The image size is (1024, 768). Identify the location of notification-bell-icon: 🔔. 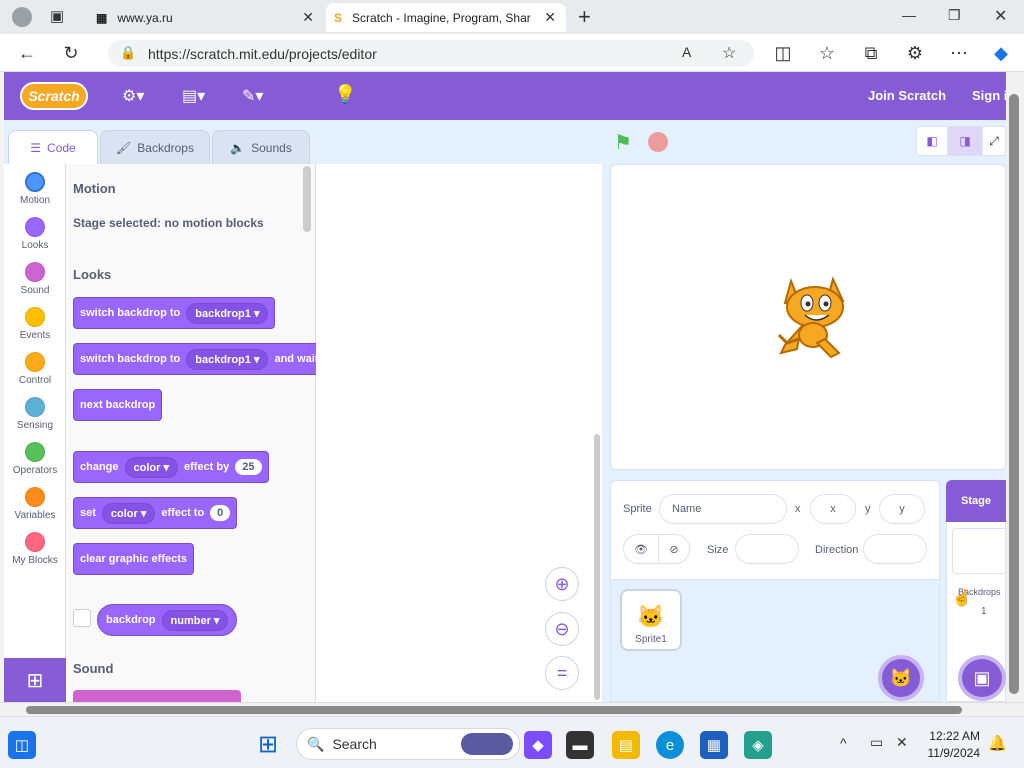
(997, 743).